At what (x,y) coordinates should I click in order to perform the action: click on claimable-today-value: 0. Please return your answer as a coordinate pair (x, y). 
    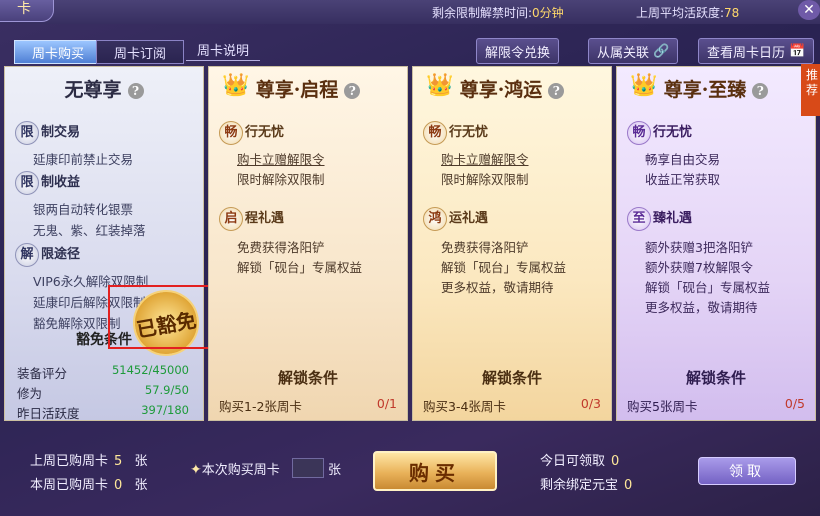
    Looking at the image, I should click on (615, 461).